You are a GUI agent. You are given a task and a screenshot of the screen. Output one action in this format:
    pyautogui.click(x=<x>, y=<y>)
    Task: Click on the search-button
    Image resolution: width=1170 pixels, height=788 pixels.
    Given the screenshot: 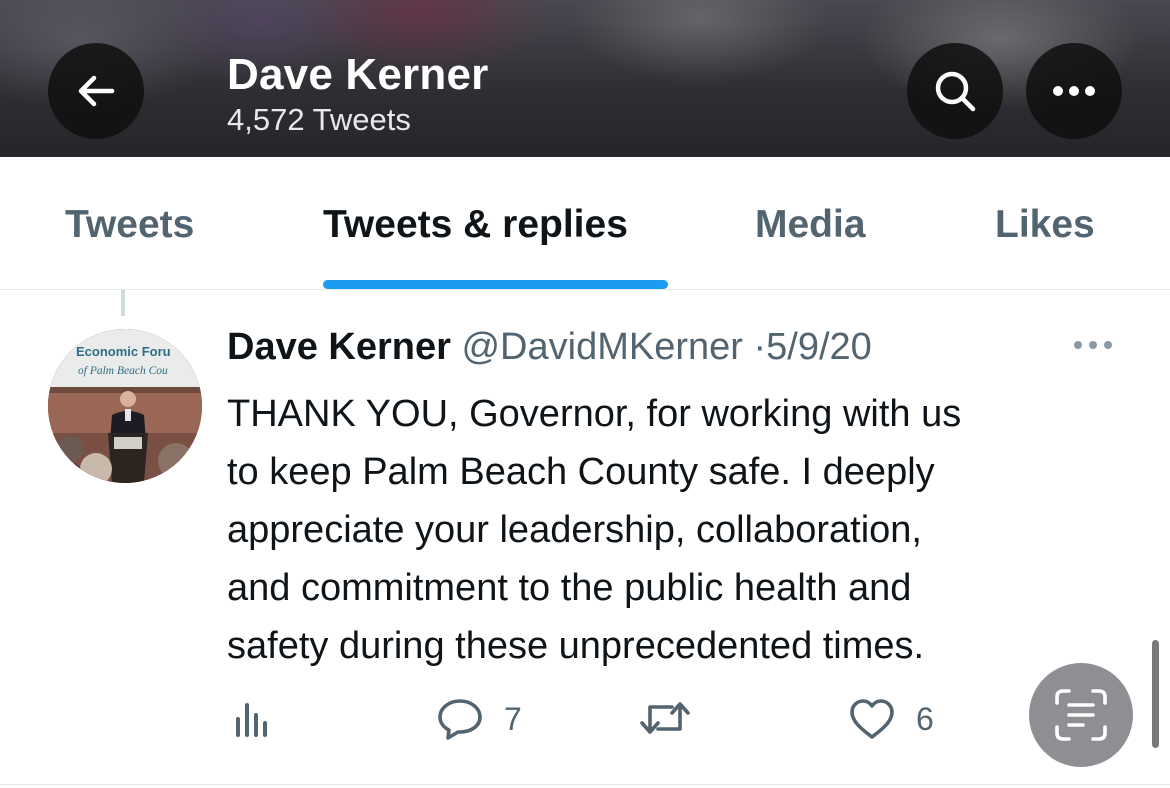 What is the action you would take?
    pyautogui.click(x=955, y=91)
    